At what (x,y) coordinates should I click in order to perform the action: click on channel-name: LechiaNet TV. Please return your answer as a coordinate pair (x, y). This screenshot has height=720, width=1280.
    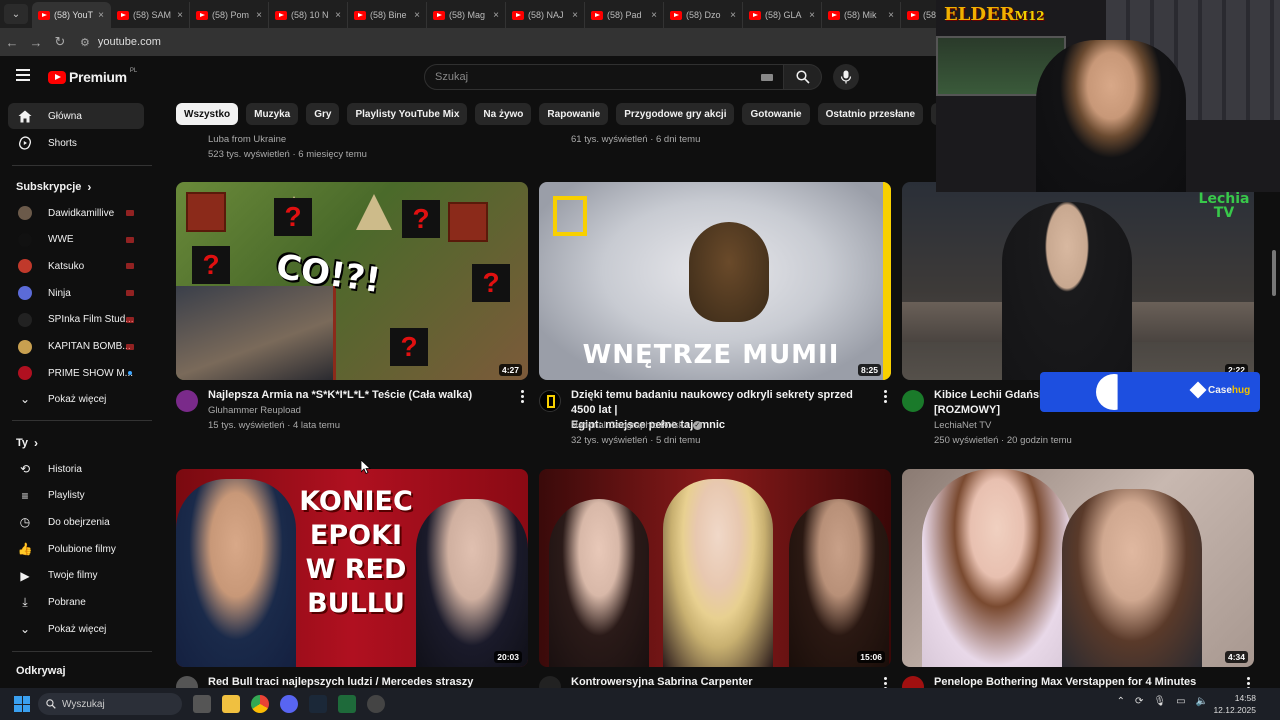
    Looking at the image, I should click on (1003, 425).